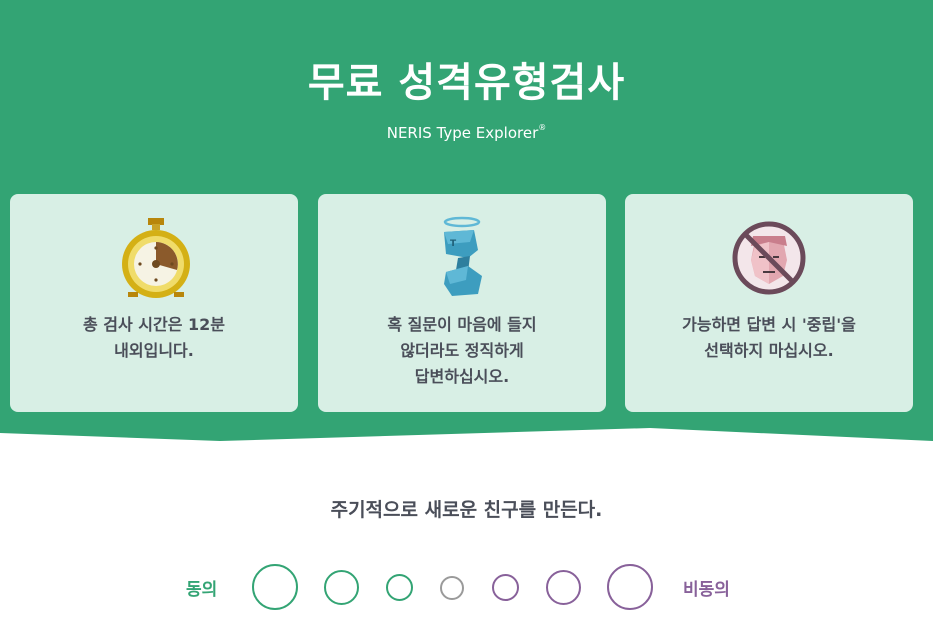 This screenshot has height=633, width=933. Describe the element at coordinates (542, 127) in the screenshot. I see `registered-mark: ®` at that location.